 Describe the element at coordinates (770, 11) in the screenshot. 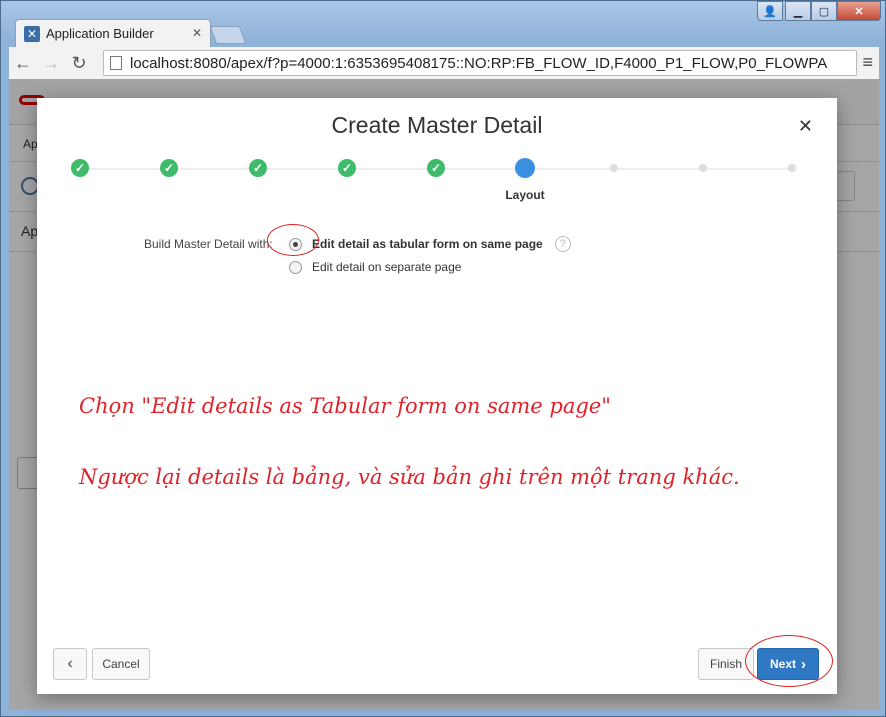

I see `user-icon: 👤` at that location.